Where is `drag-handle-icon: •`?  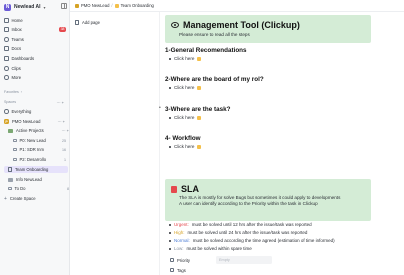 drag-handle-icon: • is located at coordinates (160, 108).